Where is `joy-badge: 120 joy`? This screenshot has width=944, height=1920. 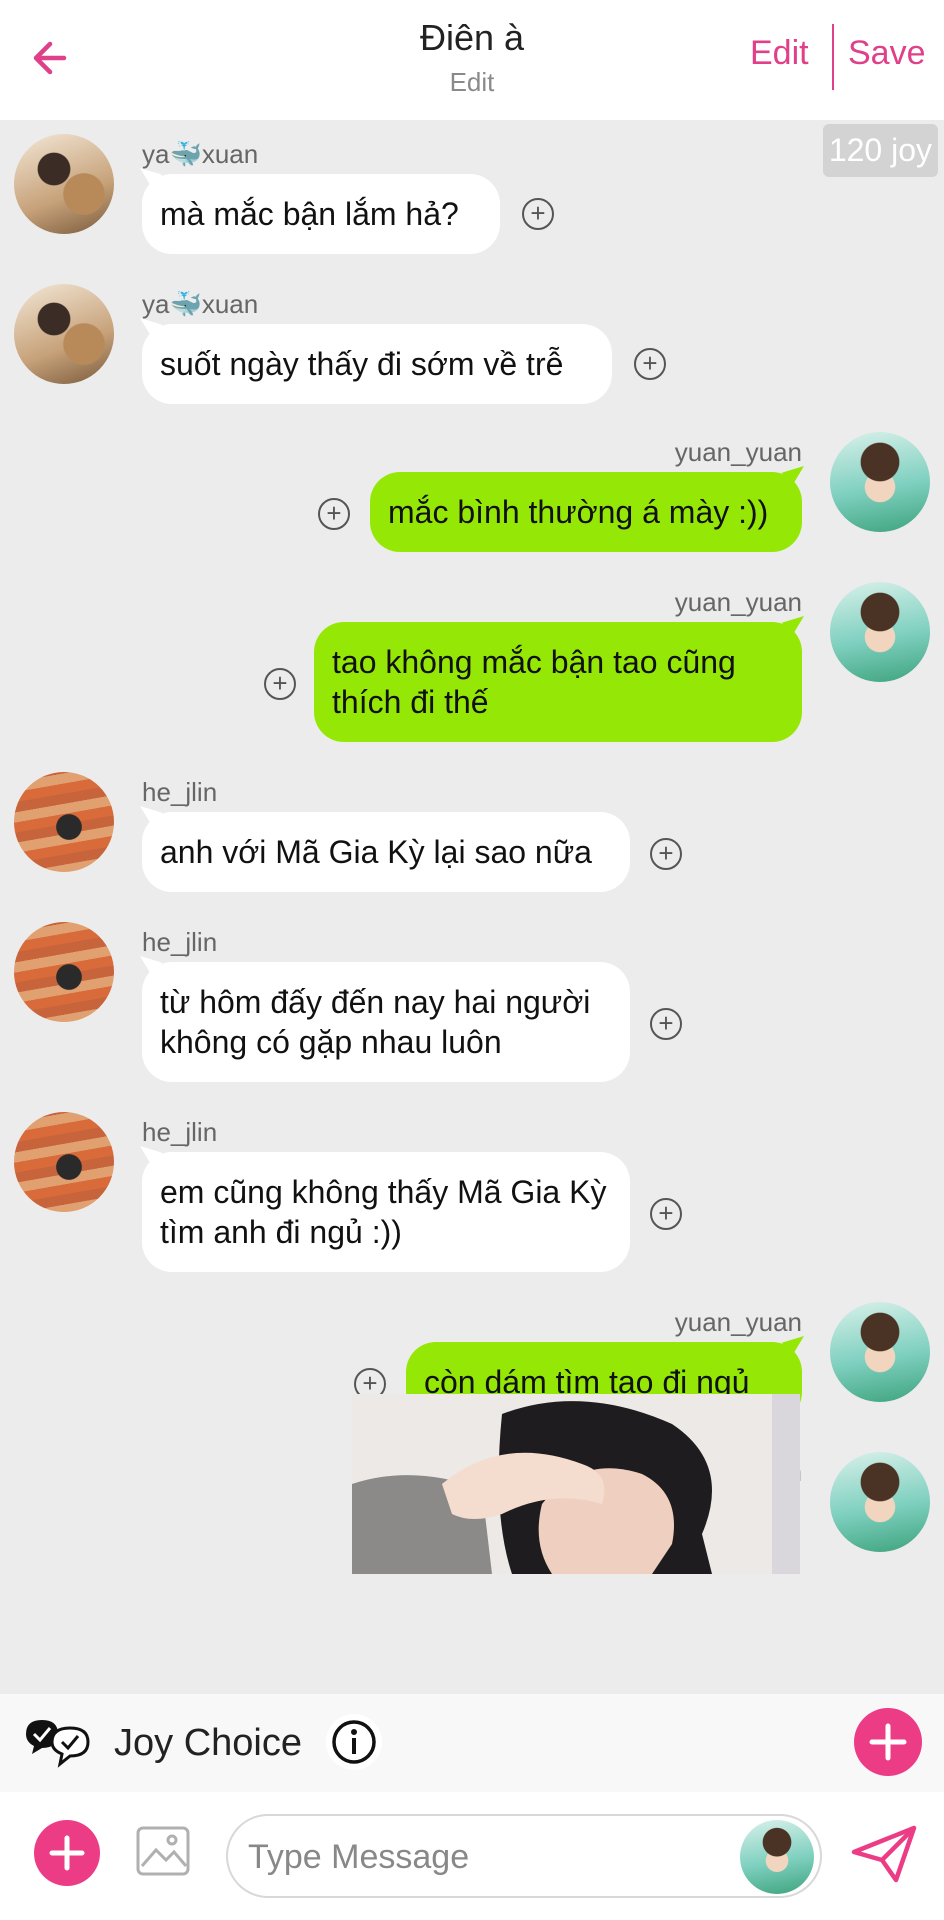
joy-badge: 120 joy is located at coordinates (880, 150).